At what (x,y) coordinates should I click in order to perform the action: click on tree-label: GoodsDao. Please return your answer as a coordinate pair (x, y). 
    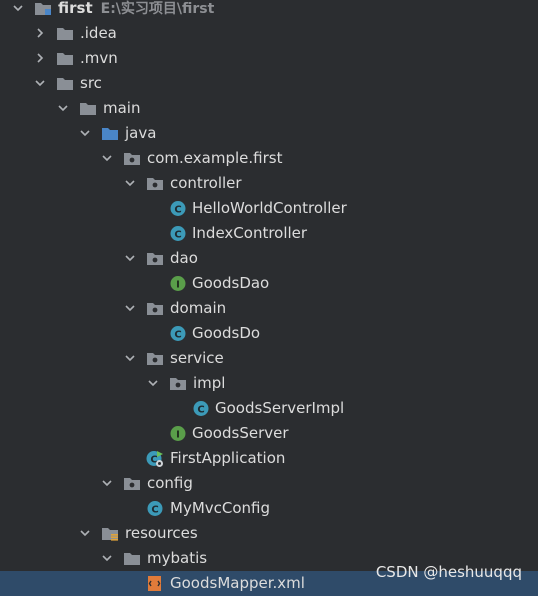
    Looking at the image, I should click on (231, 283).